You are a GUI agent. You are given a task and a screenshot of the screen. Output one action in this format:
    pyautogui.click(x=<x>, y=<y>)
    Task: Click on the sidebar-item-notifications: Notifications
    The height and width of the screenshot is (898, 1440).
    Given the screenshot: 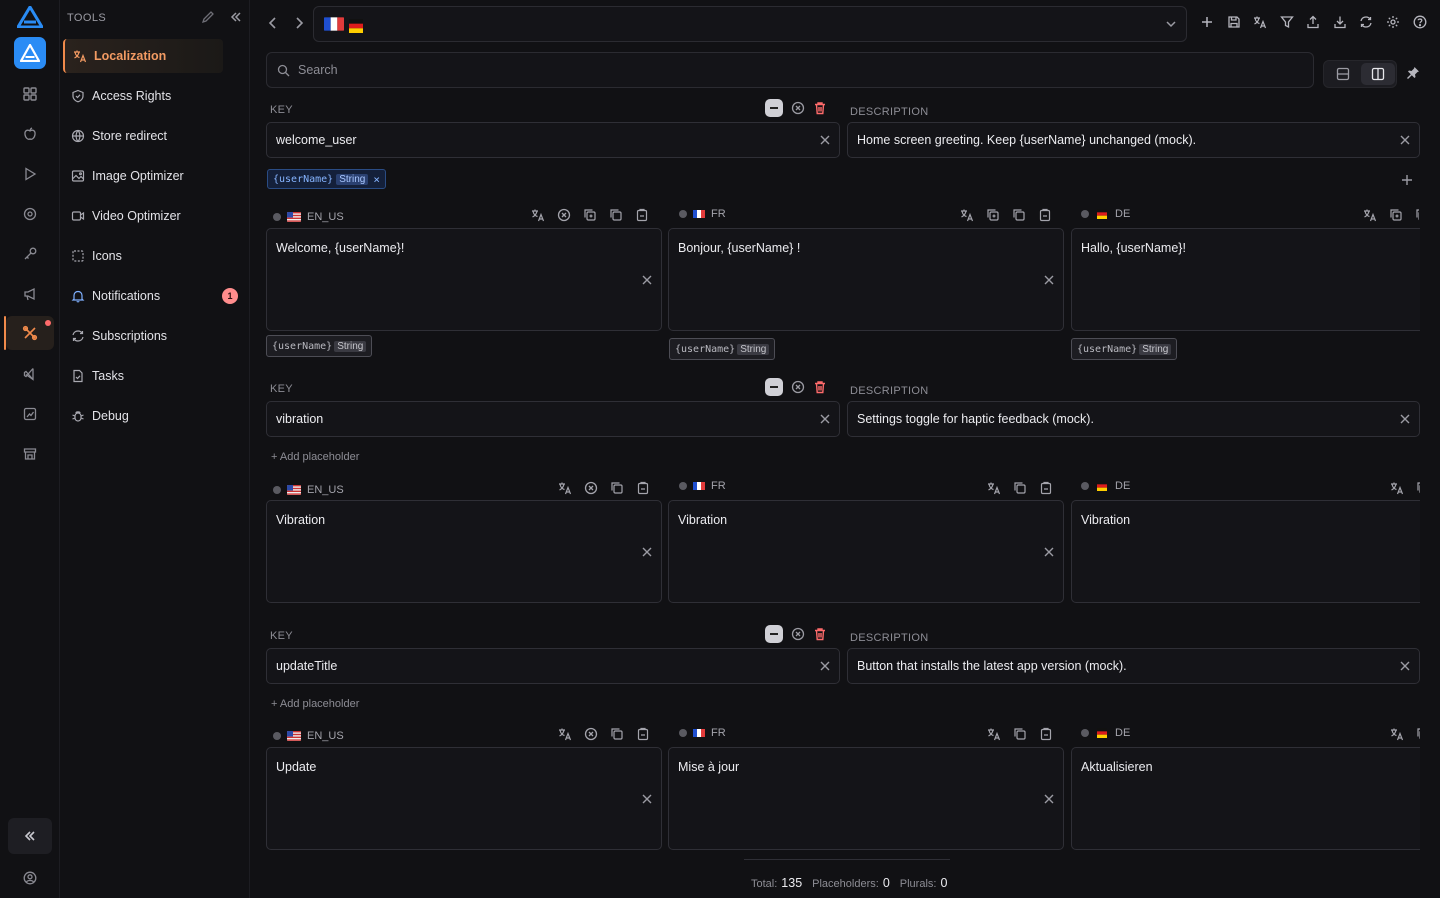 What is the action you would take?
    pyautogui.click(x=143, y=296)
    